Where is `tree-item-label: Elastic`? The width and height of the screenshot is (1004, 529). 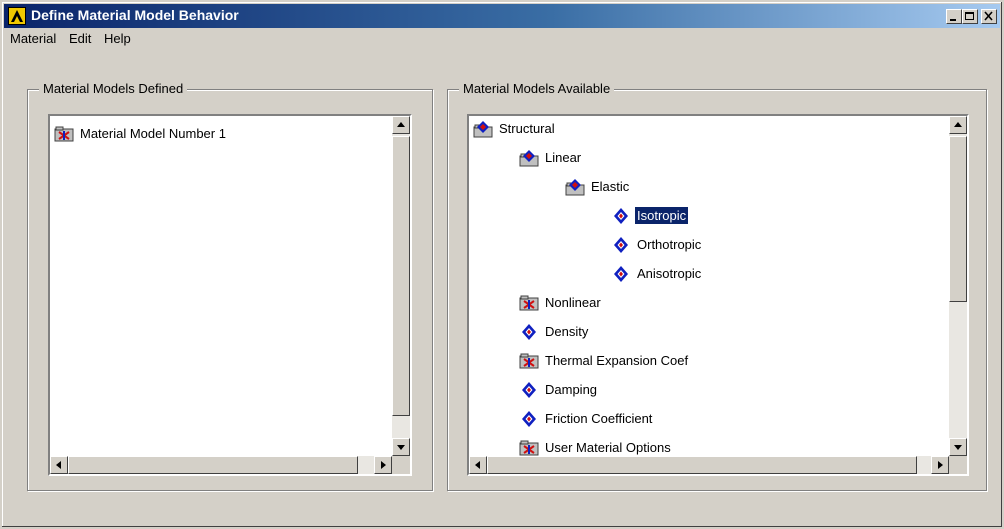
tree-item-label: Elastic is located at coordinates (610, 186).